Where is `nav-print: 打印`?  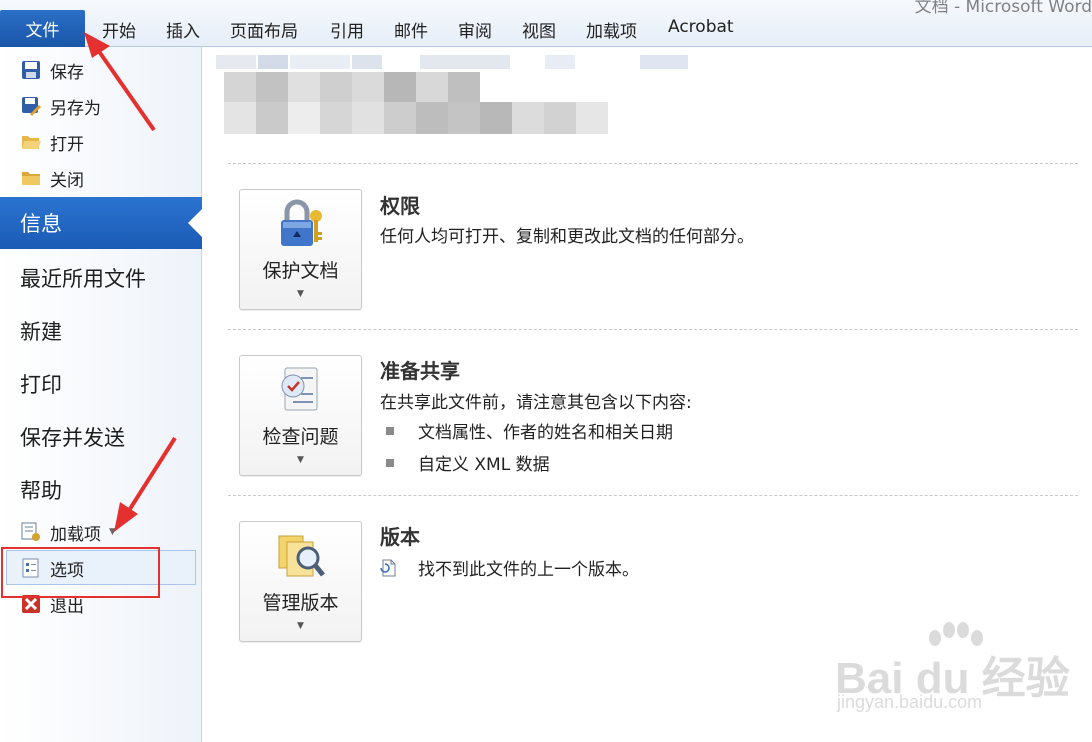
nav-print: 打印 is located at coordinates (41, 384).